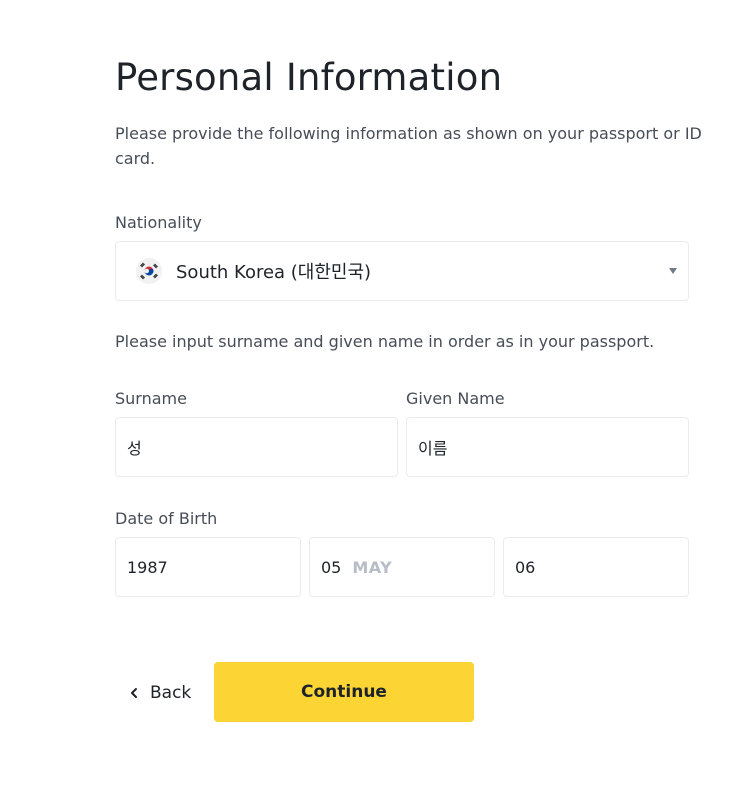  Describe the element at coordinates (208, 567) in the screenshot. I see `birth-year-input: 1987` at that location.